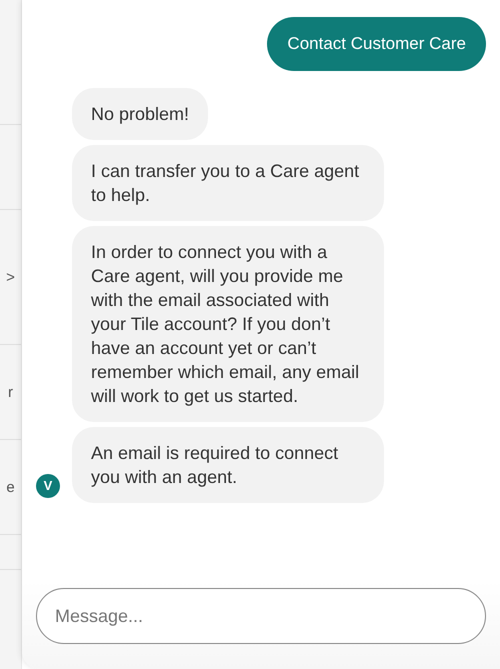 Image resolution: width=500 pixels, height=669 pixels. Describe the element at coordinates (10, 277) in the screenshot. I see `background-text: >` at that location.